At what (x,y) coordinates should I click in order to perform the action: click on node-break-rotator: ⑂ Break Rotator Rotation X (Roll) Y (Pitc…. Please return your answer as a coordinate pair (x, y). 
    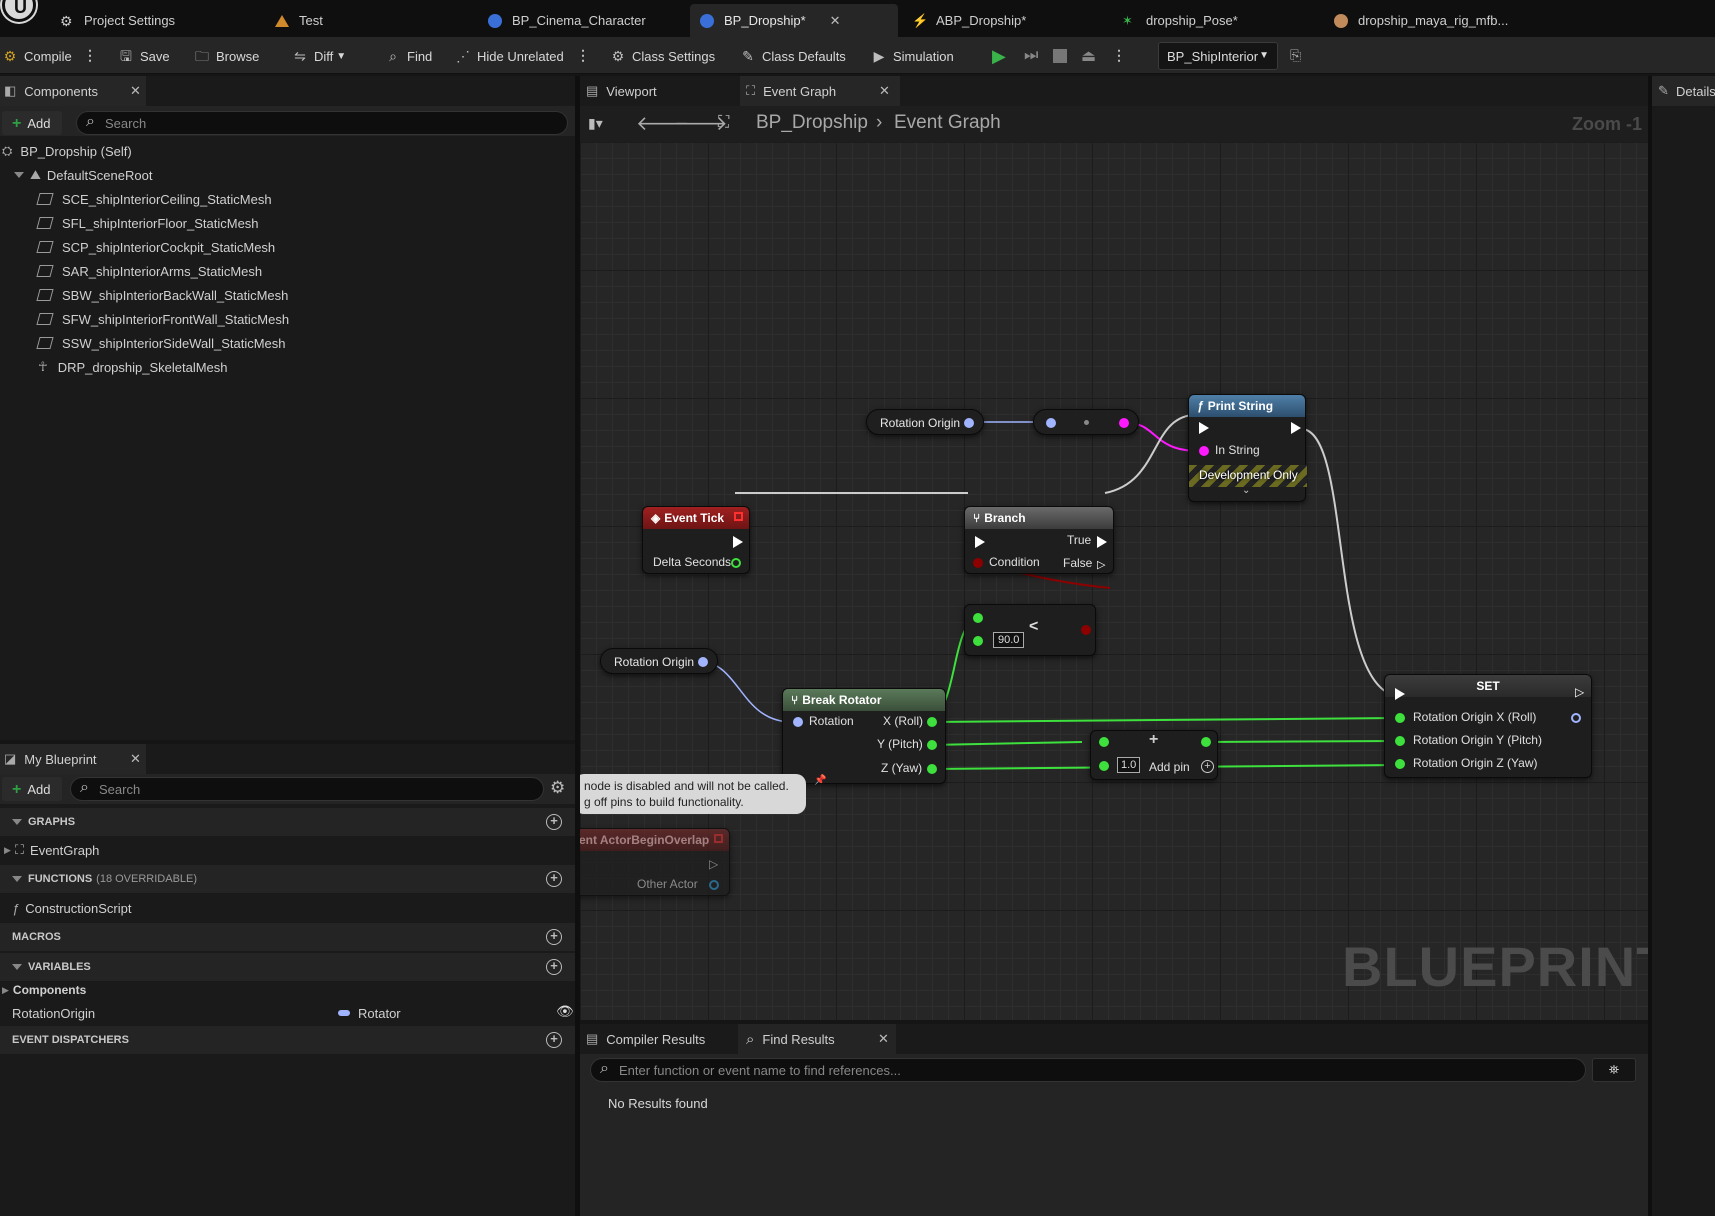
    Looking at the image, I should click on (864, 736).